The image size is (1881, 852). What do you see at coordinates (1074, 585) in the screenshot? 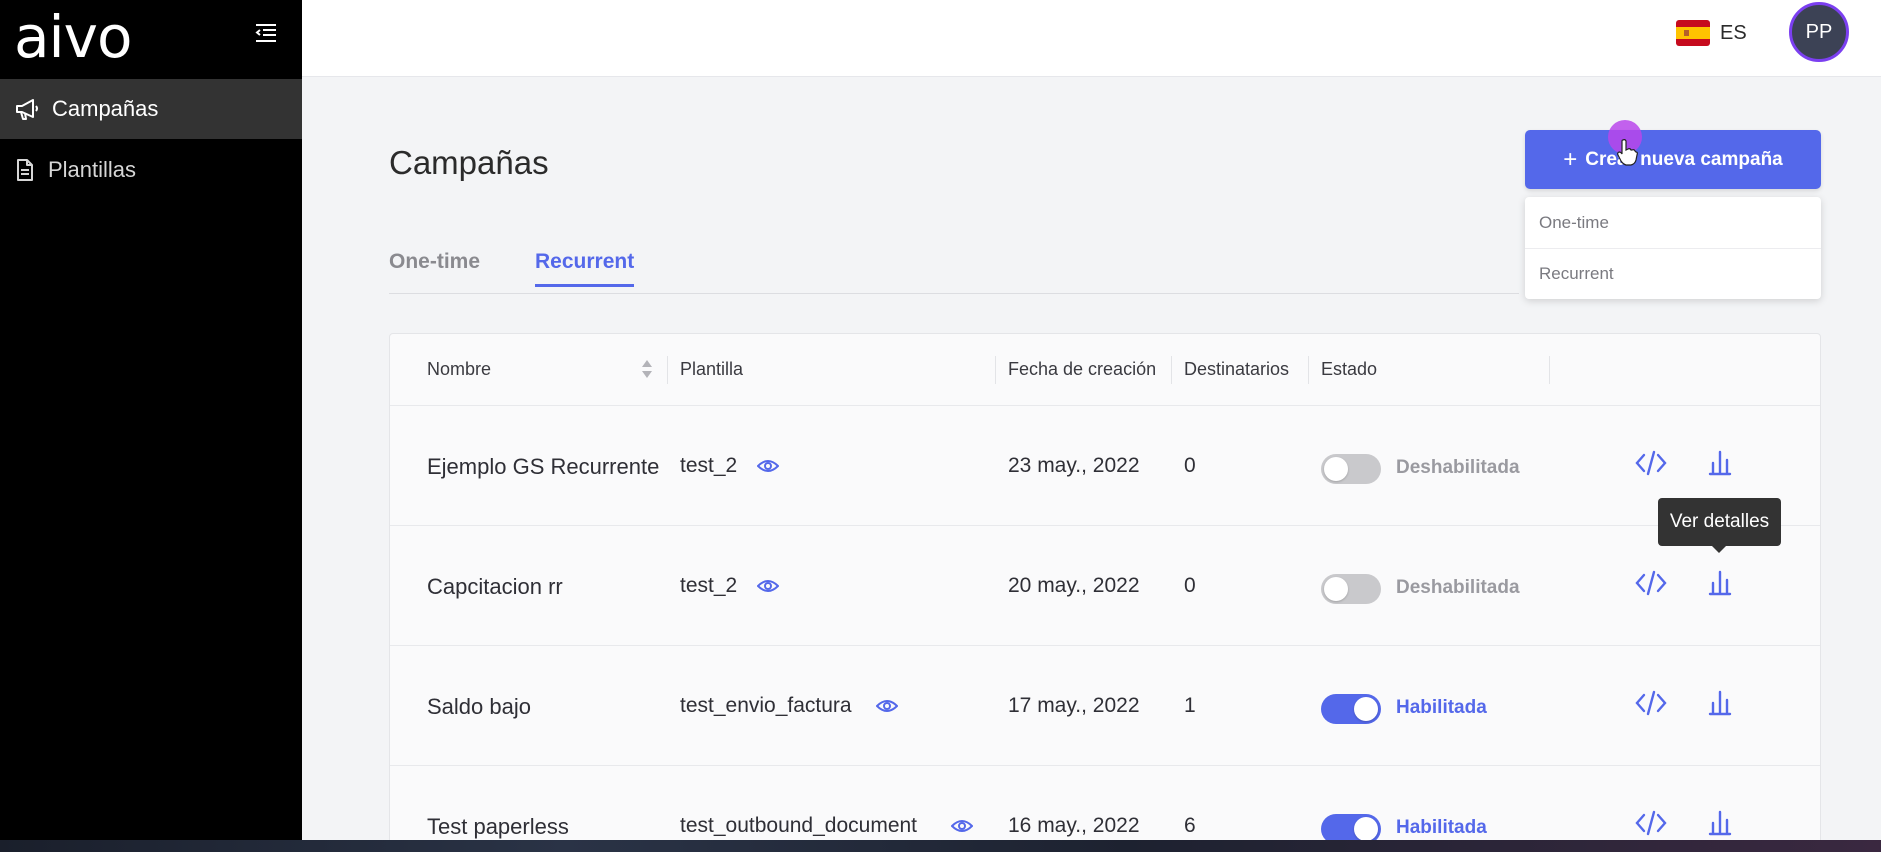
I see `creation-date: 20 may., 2022` at bounding box center [1074, 585].